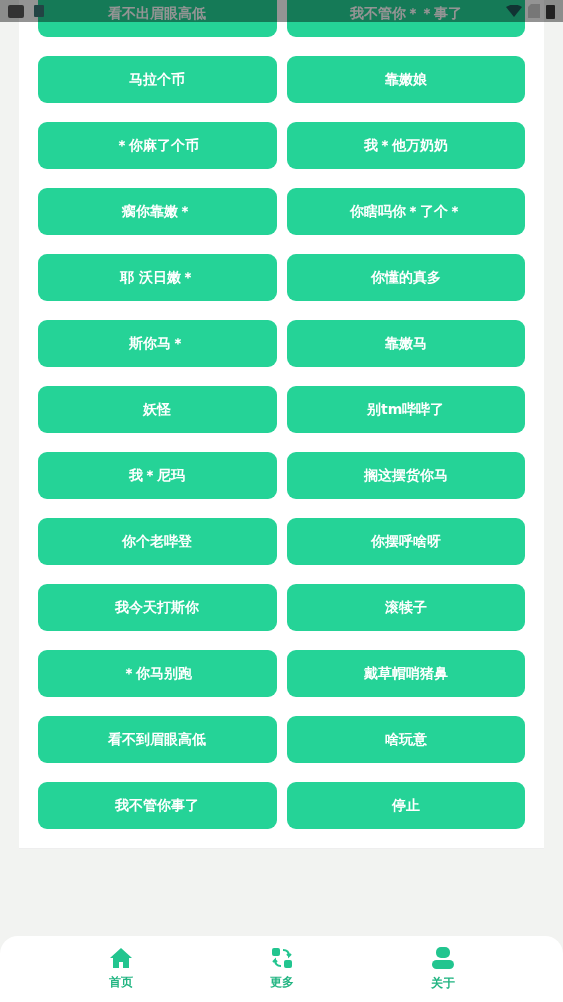  I want to click on phrase-button: 我＊尼玛, so click(157, 475).